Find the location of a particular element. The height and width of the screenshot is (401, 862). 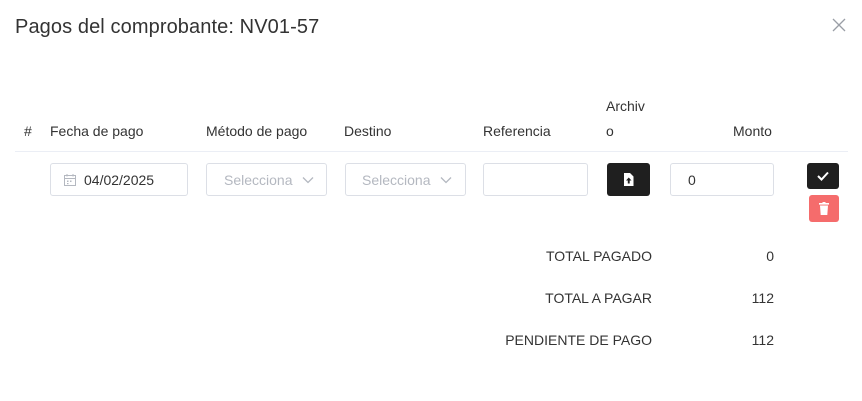

payment-method-placeholder: Selecciona is located at coordinates (258, 180).